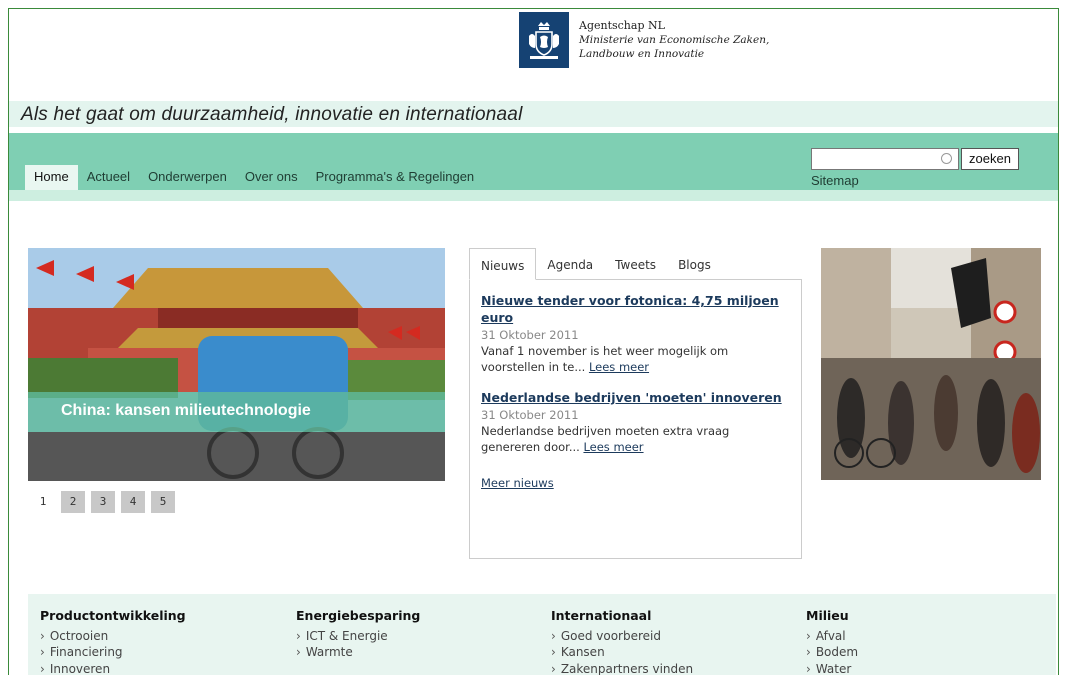 The image size is (1067, 675). What do you see at coordinates (622, 636) in the screenshot?
I see `footer-link: Goed voorbereid` at bounding box center [622, 636].